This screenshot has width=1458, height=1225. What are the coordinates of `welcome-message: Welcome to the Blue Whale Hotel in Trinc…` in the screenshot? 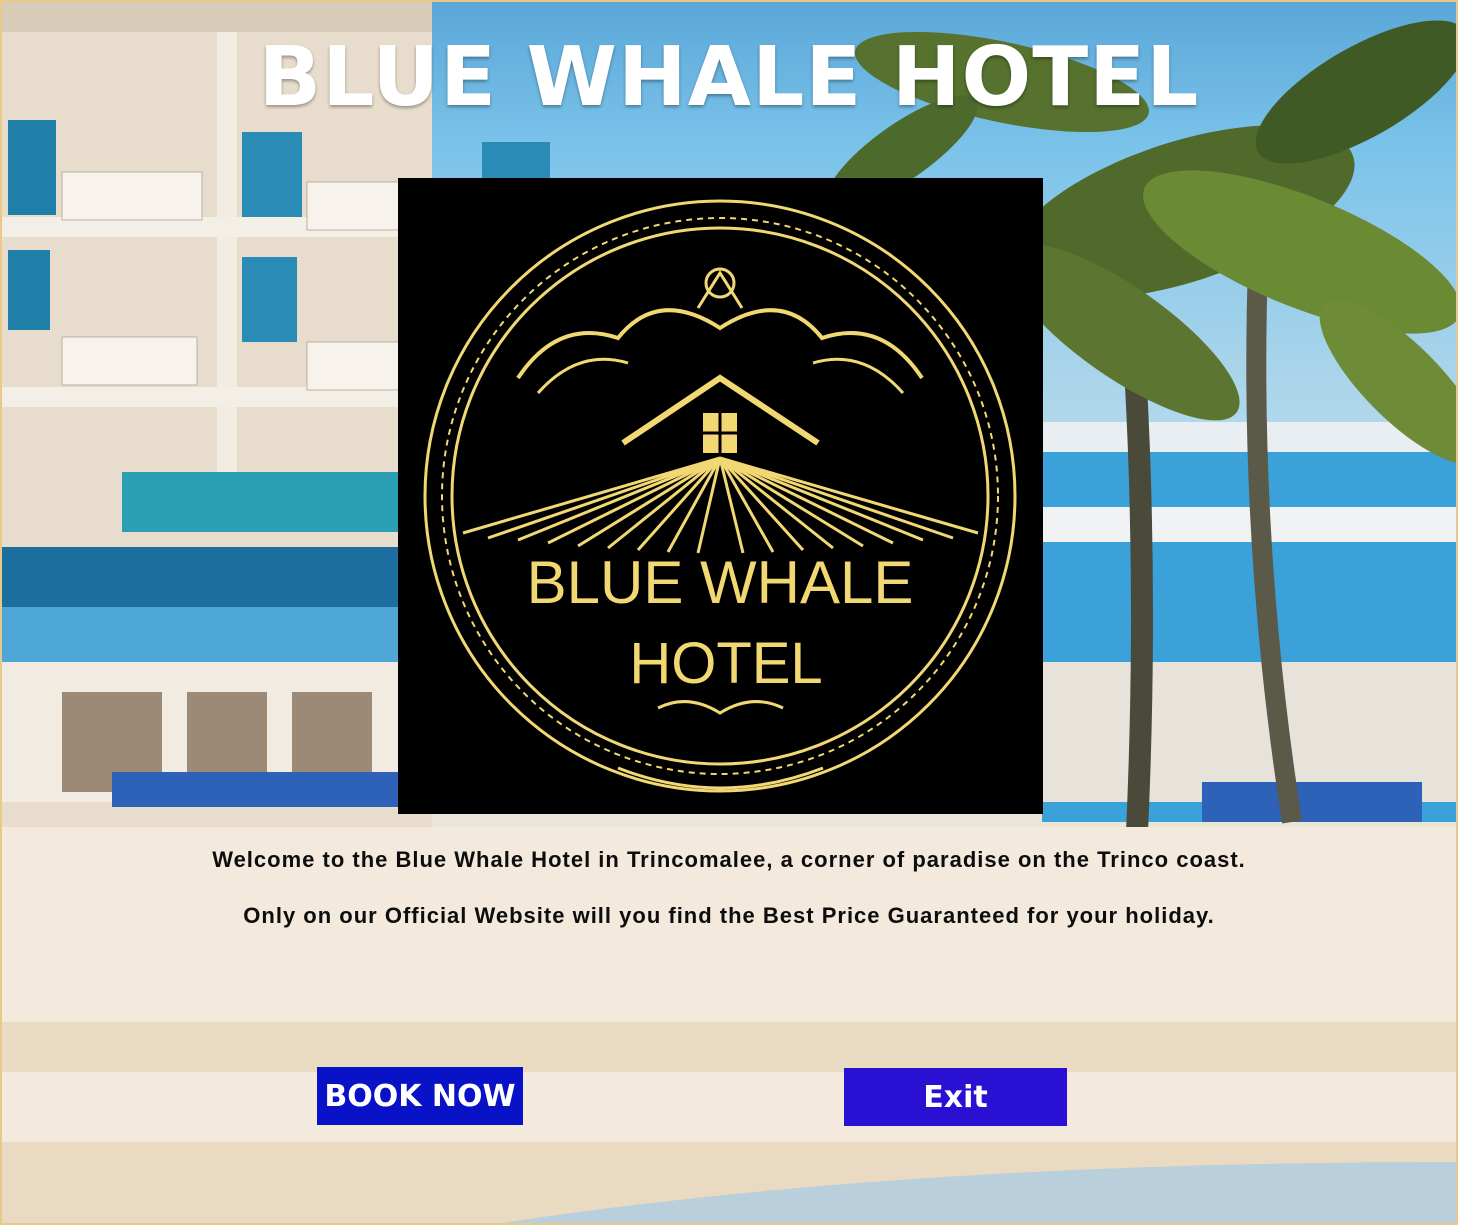 It's located at (729, 859).